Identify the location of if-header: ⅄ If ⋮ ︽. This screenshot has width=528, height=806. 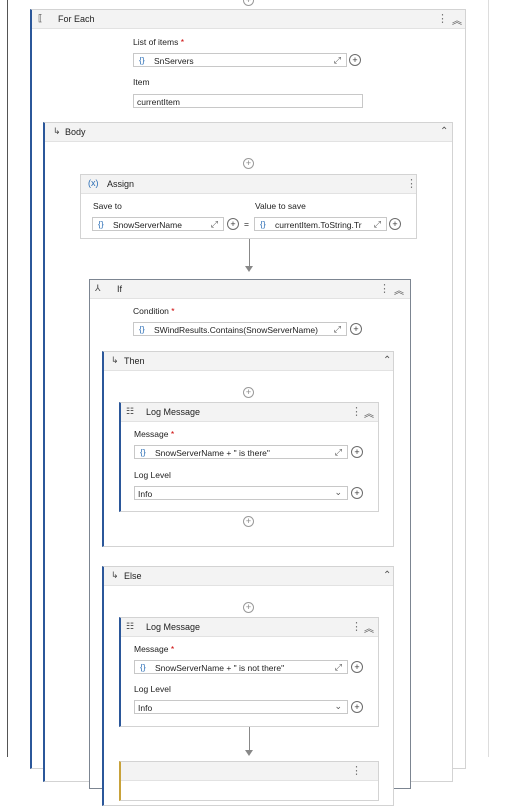
(250, 289).